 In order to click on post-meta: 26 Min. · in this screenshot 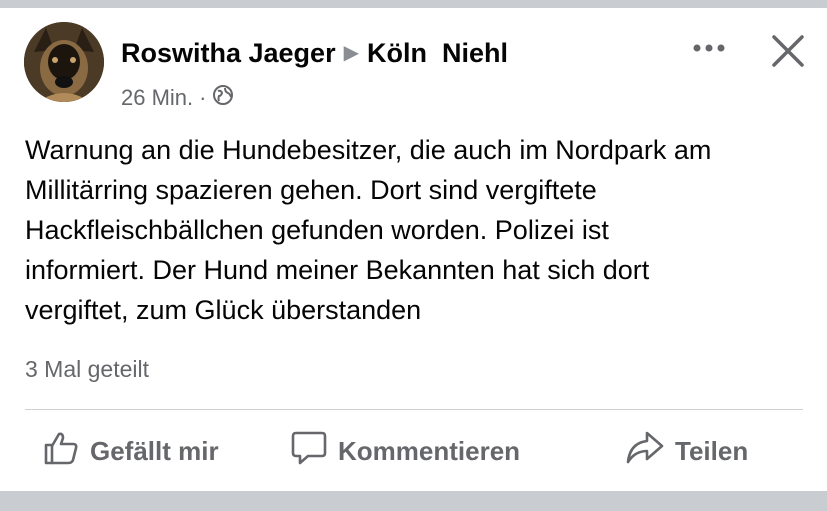, I will do `click(177, 98)`.